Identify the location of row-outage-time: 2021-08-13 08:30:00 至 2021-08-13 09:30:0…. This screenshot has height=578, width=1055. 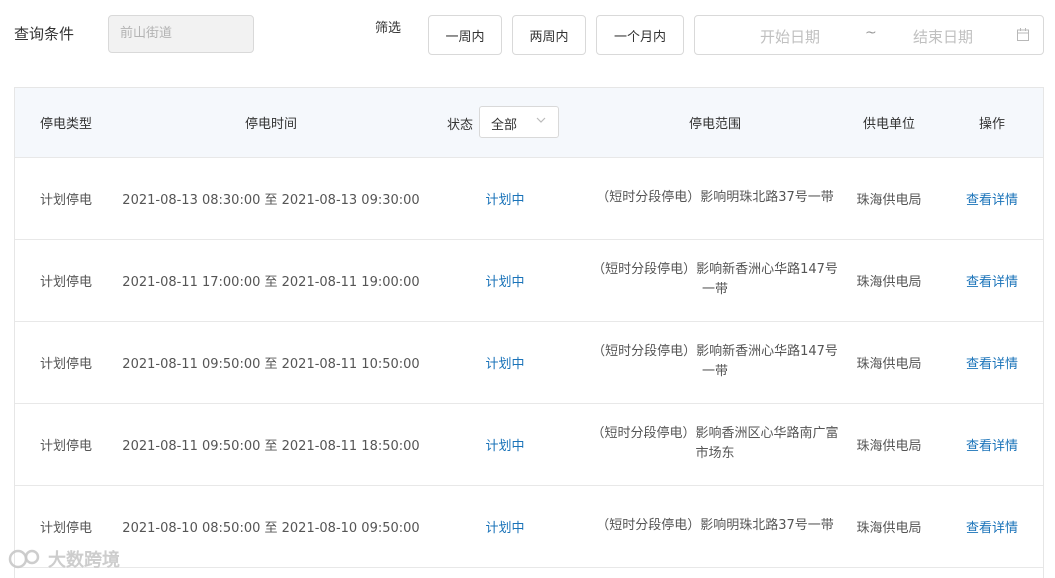
(271, 200).